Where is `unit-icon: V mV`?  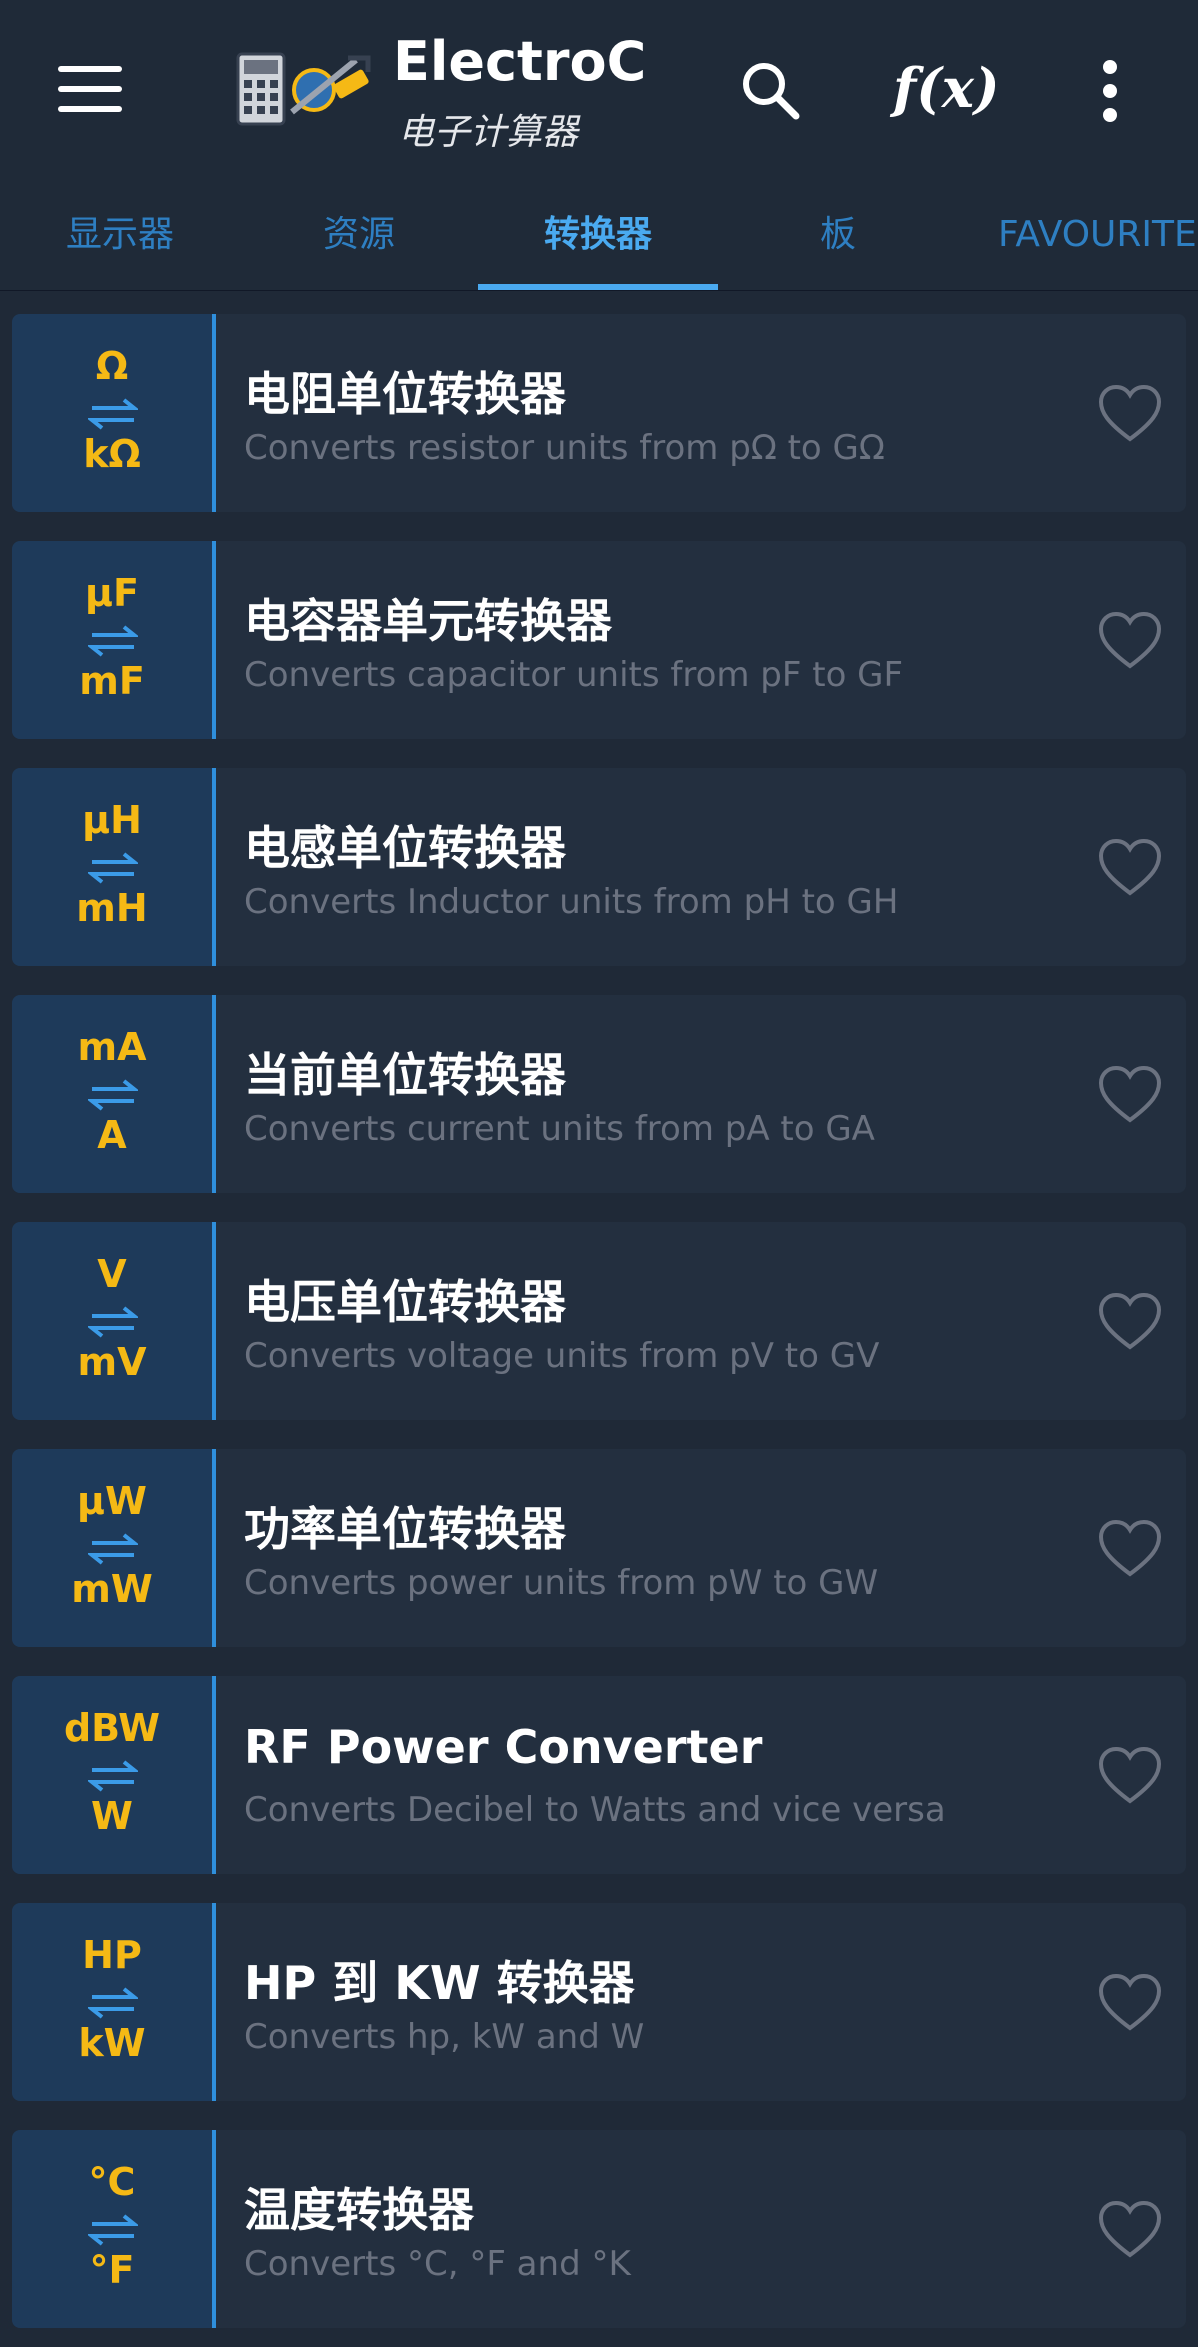
unit-icon: V mV is located at coordinates (114, 1321).